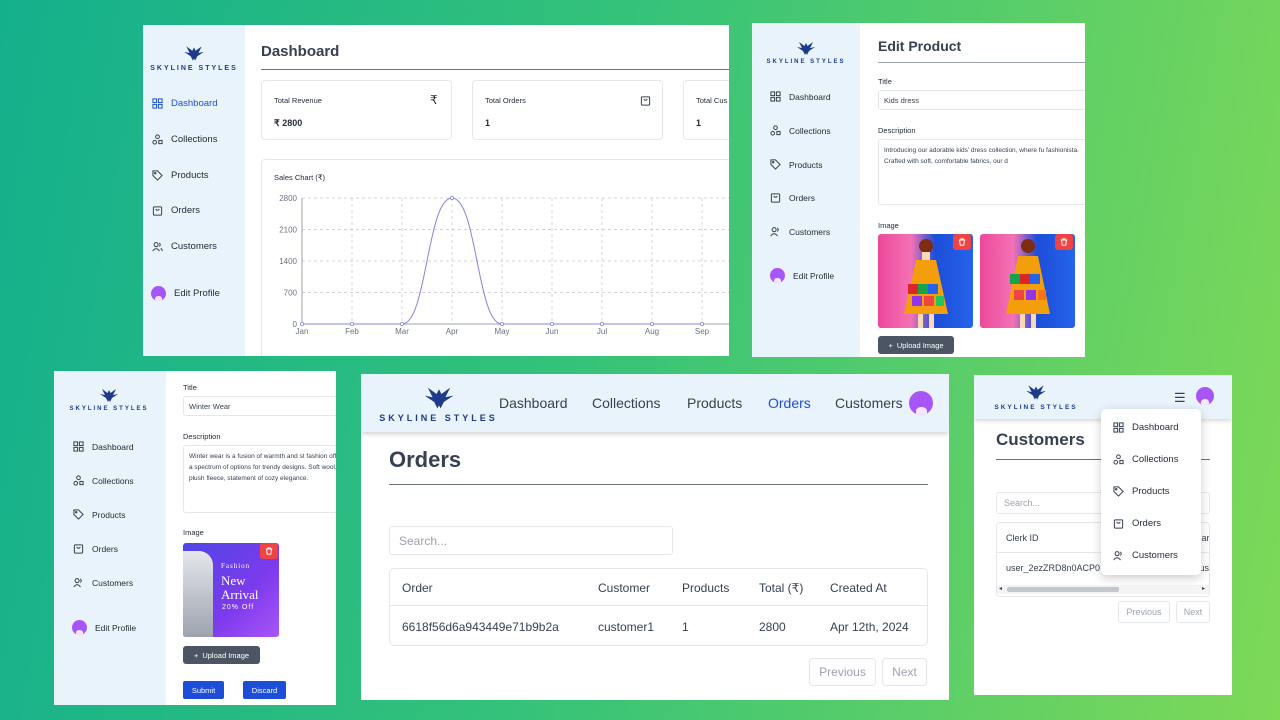 This screenshot has width=1280, height=720. I want to click on discard-button: Discard, so click(264, 690).